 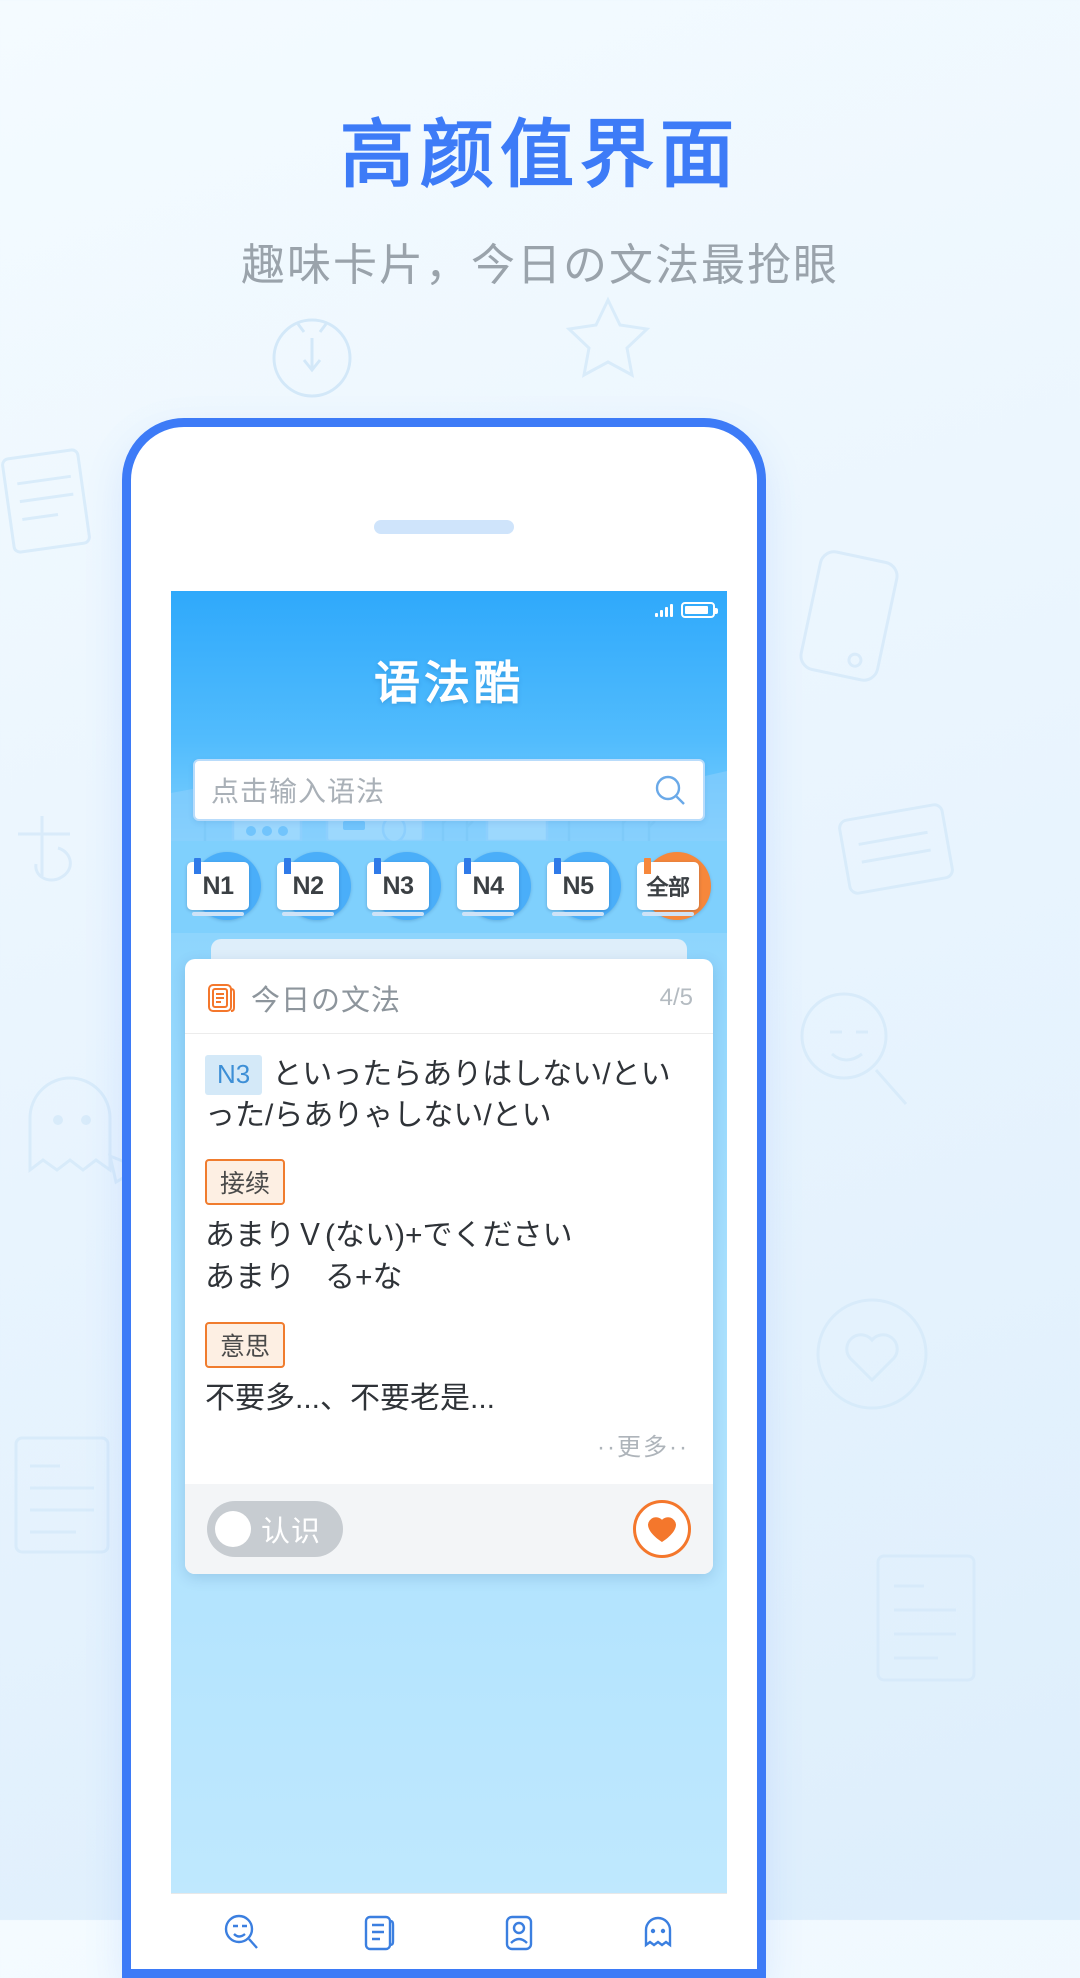 What do you see at coordinates (670, 790) in the screenshot?
I see `search-icon` at bounding box center [670, 790].